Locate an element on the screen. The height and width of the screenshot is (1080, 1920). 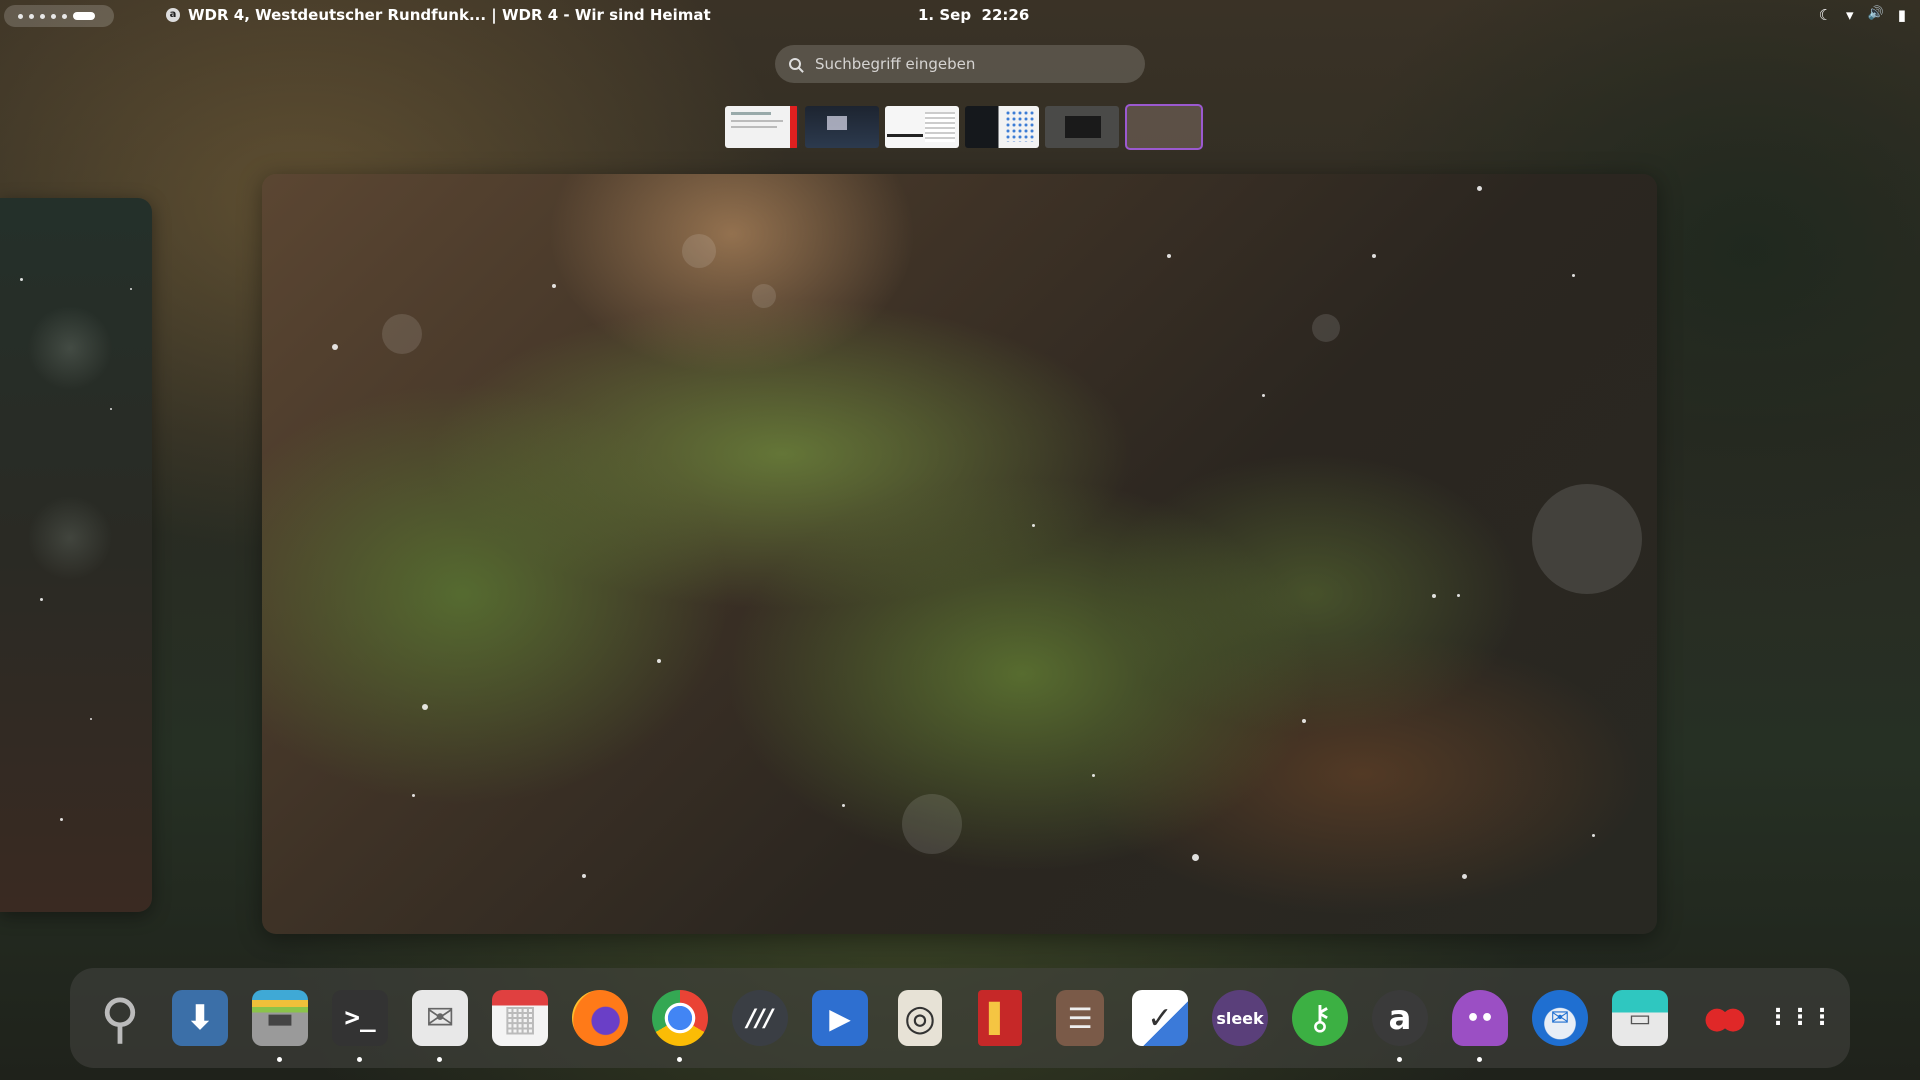
clock: 1. Sep 22:26 is located at coordinates (973, 15).